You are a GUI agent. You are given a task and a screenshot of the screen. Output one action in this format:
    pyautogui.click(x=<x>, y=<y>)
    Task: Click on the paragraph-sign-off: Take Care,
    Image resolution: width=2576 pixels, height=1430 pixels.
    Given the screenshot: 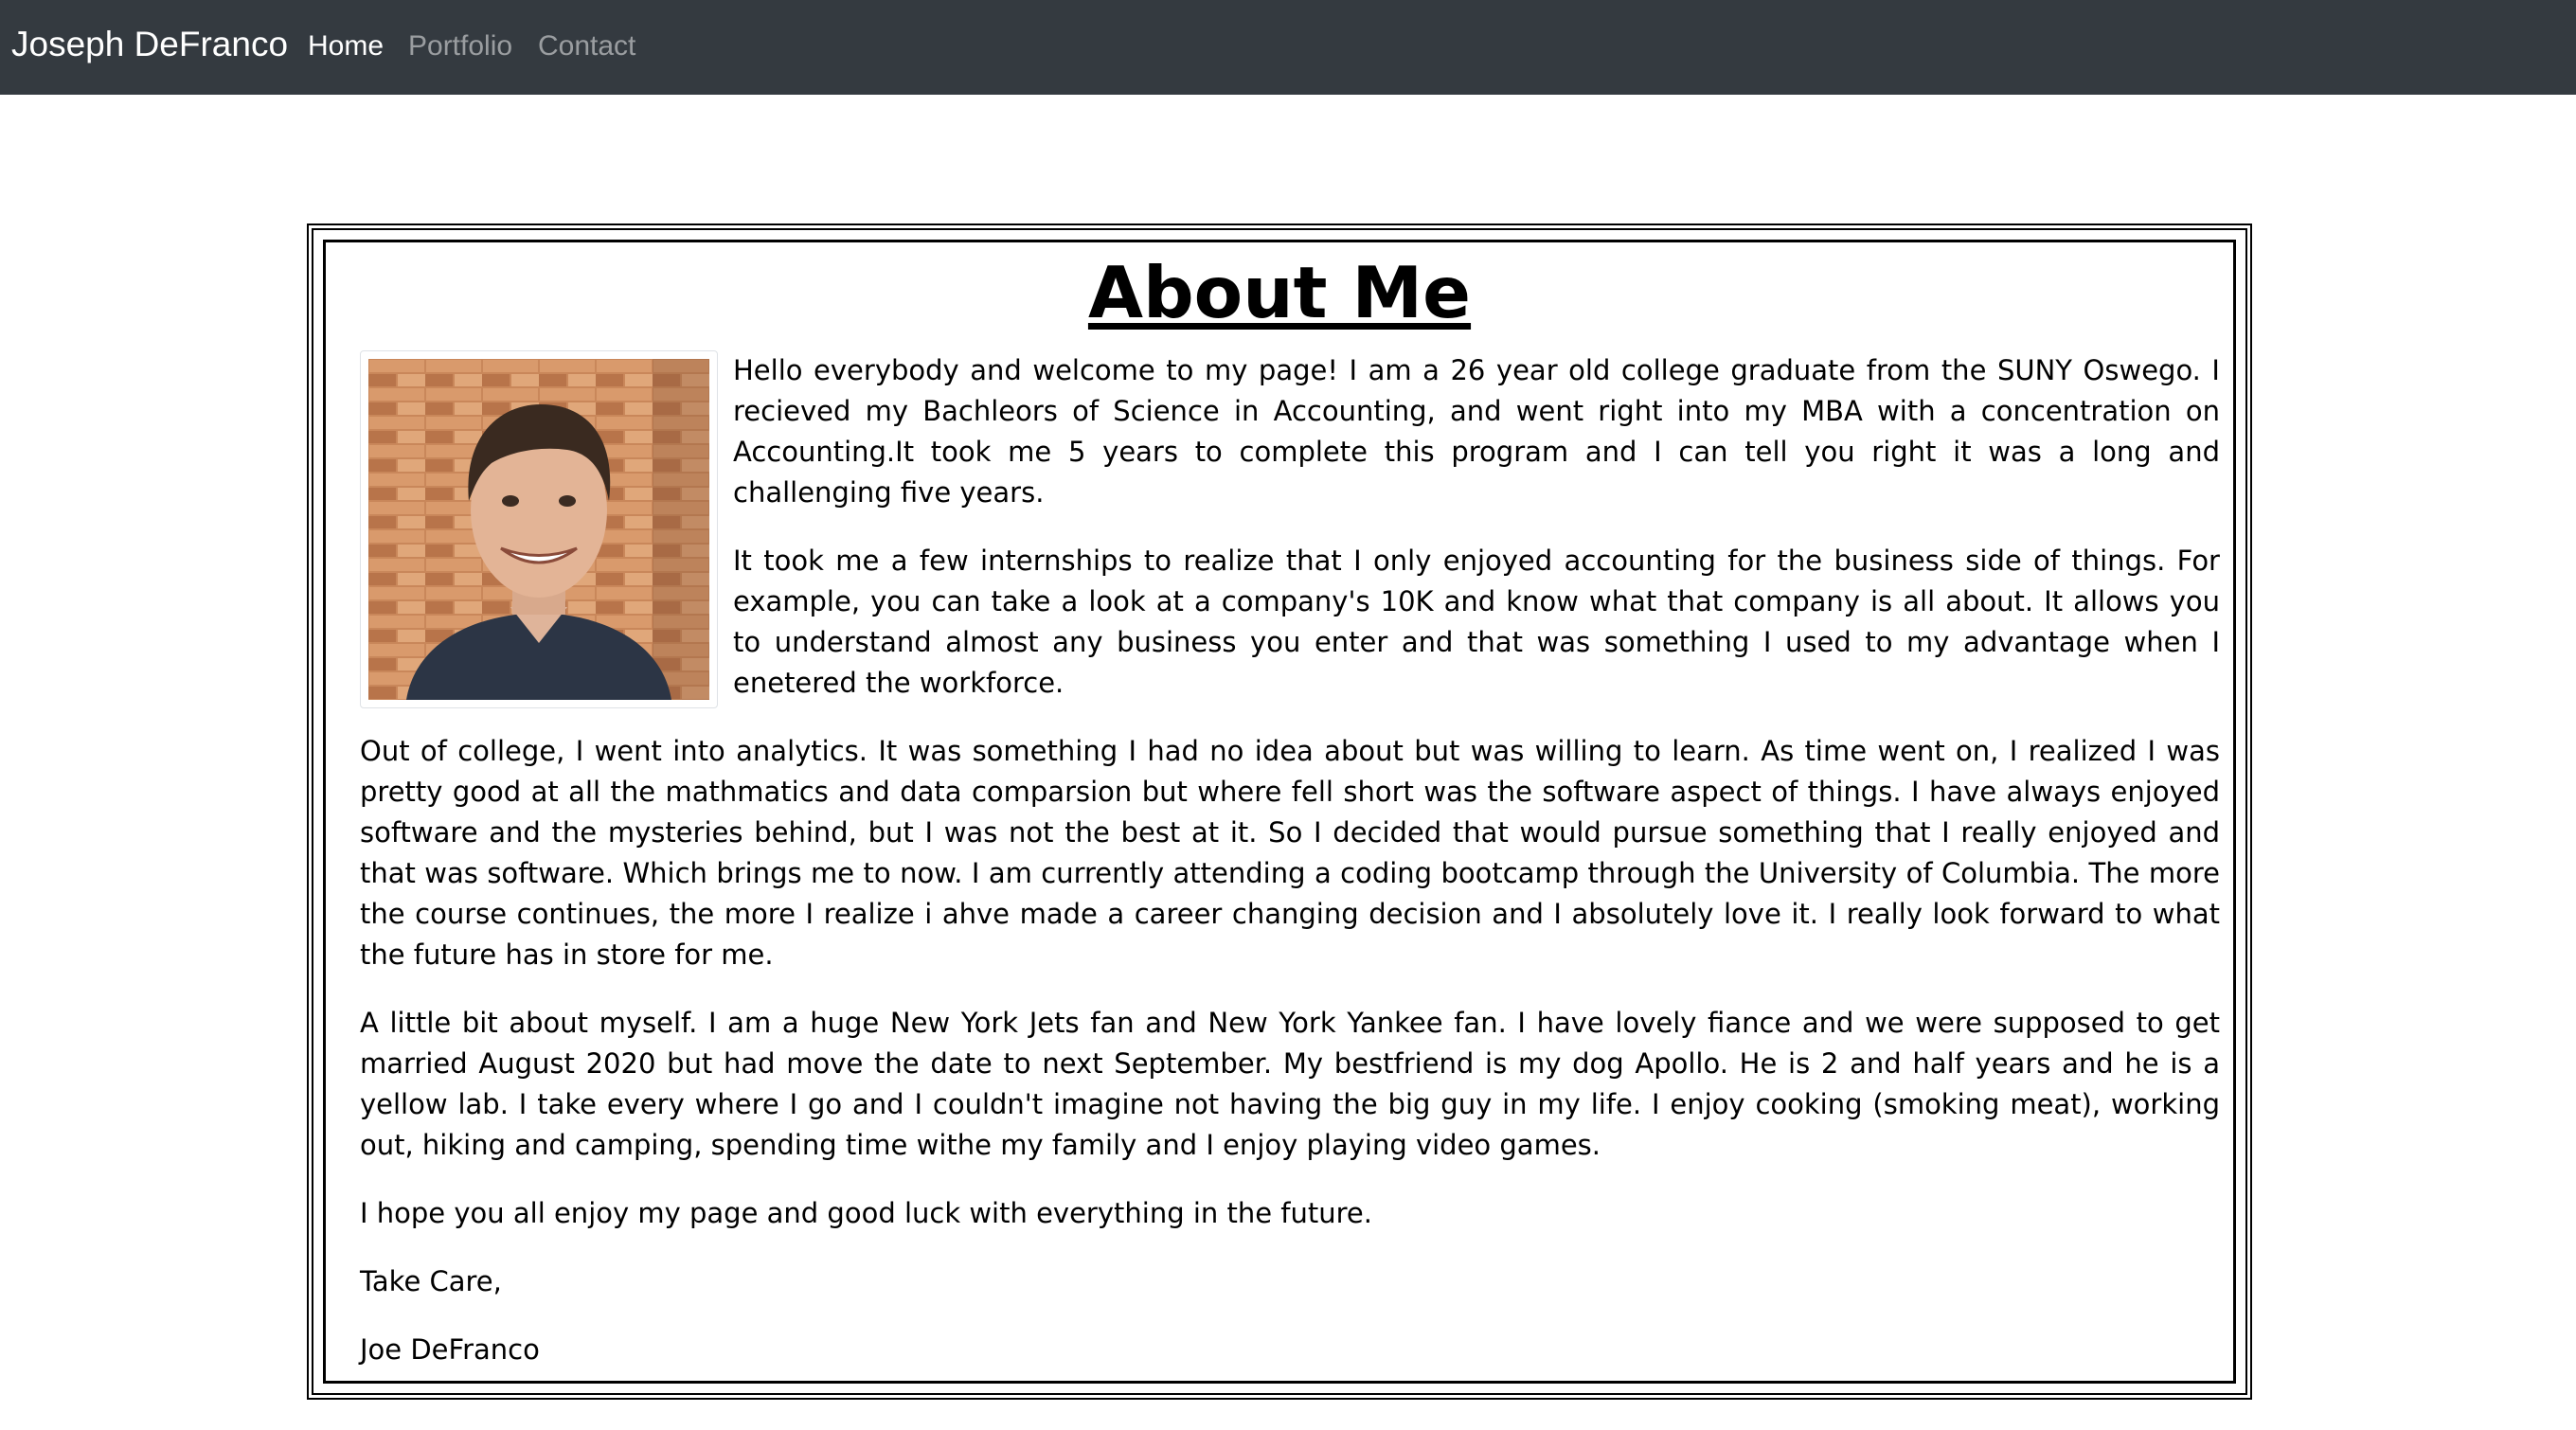 What is the action you would take?
    pyautogui.click(x=431, y=1281)
    